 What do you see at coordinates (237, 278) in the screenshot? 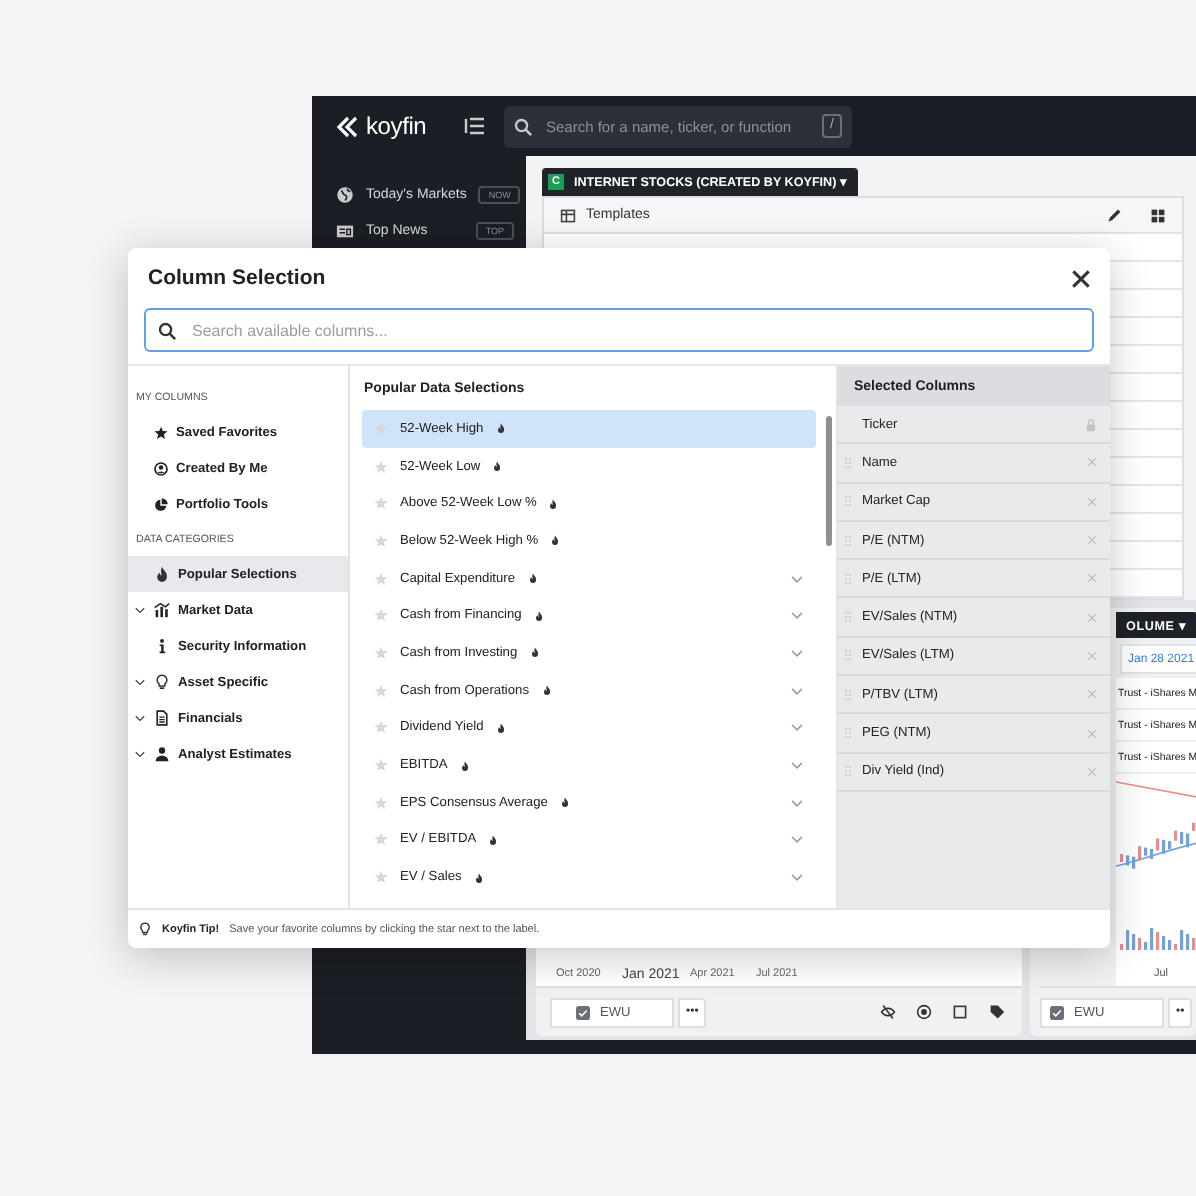
I see `dialog-title: Column Selection` at bounding box center [237, 278].